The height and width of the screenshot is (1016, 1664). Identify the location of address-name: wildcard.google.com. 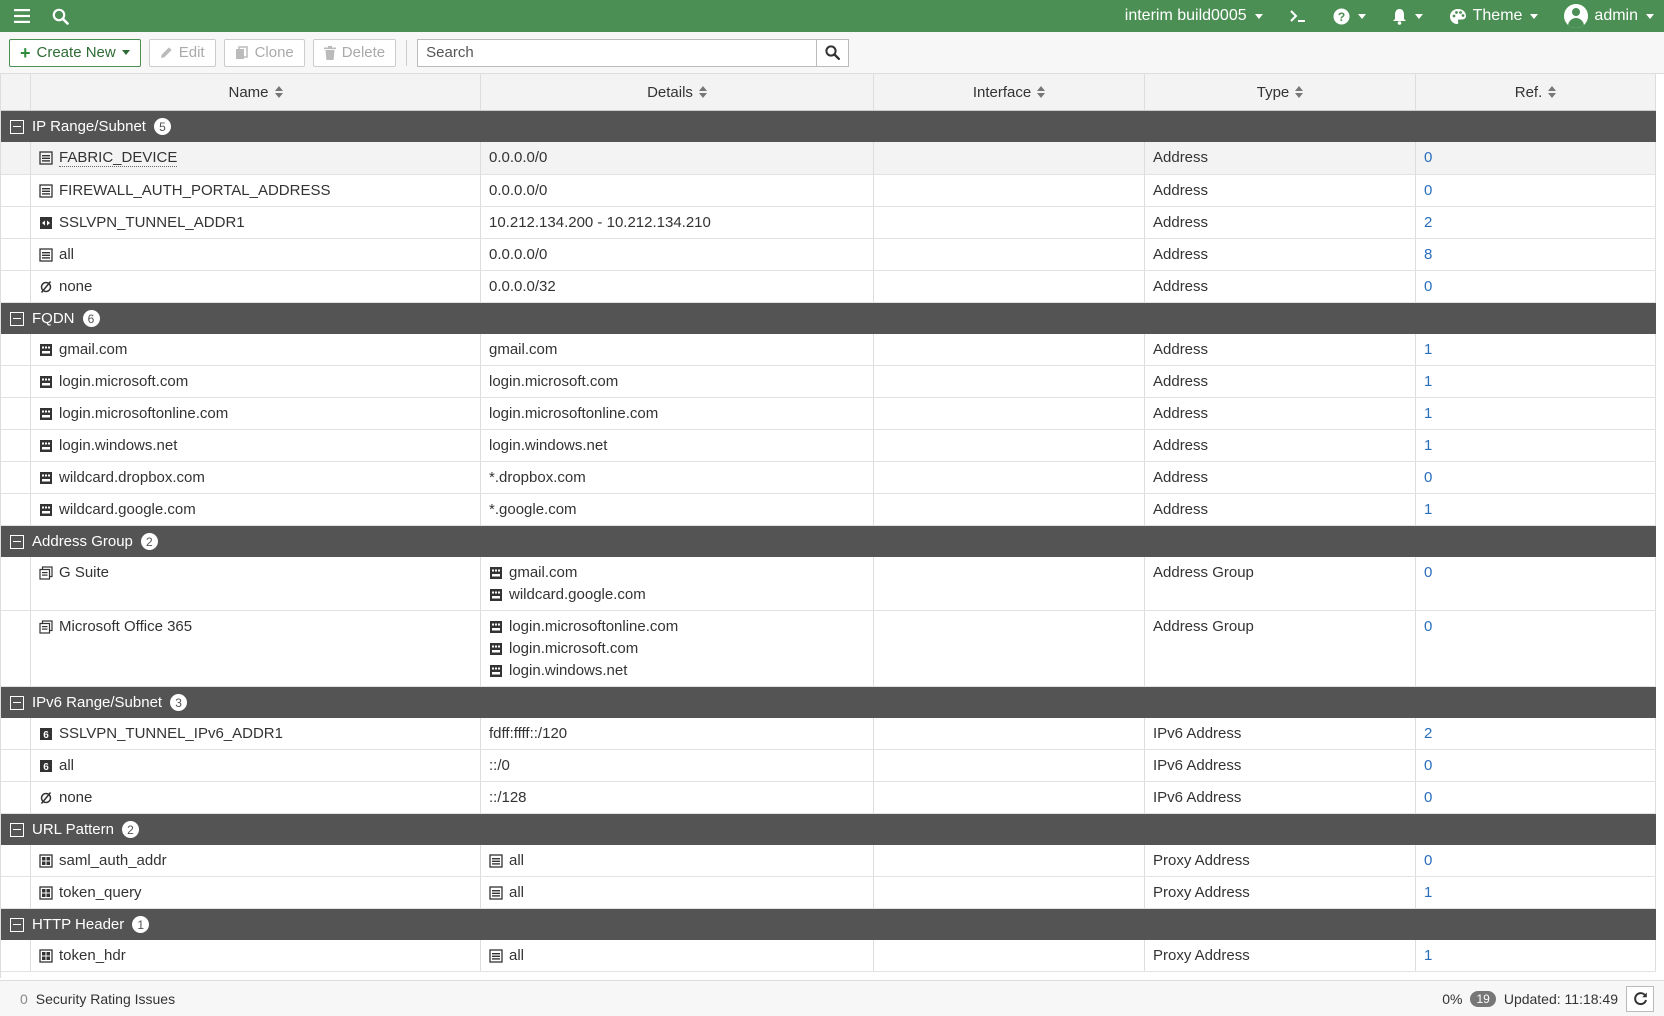
(127, 509).